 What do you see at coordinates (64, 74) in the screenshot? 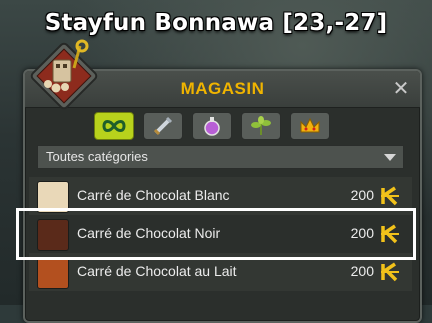
I see `merchant-portrait-icon` at bounding box center [64, 74].